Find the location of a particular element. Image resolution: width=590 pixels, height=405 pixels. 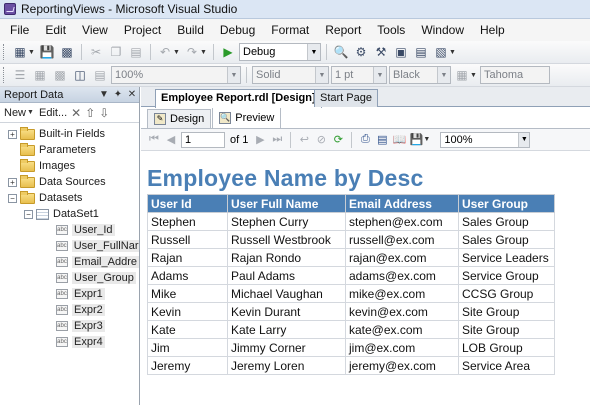

tree-field-expr3: abc Expr3 is located at coordinates (69, 326).